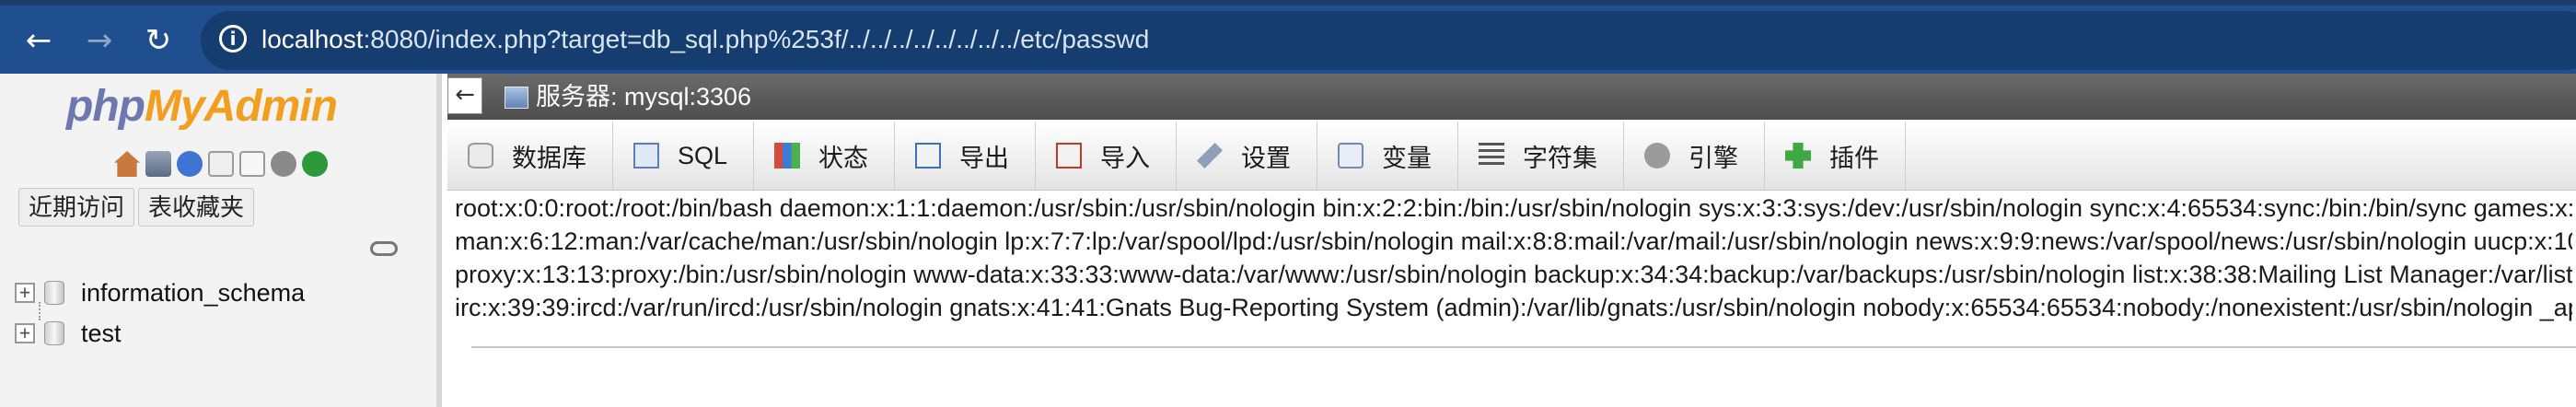 Image resolution: width=2576 pixels, height=407 pixels. What do you see at coordinates (1657, 156) in the screenshot?
I see `engines-icon` at bounding box center [1657, 156].